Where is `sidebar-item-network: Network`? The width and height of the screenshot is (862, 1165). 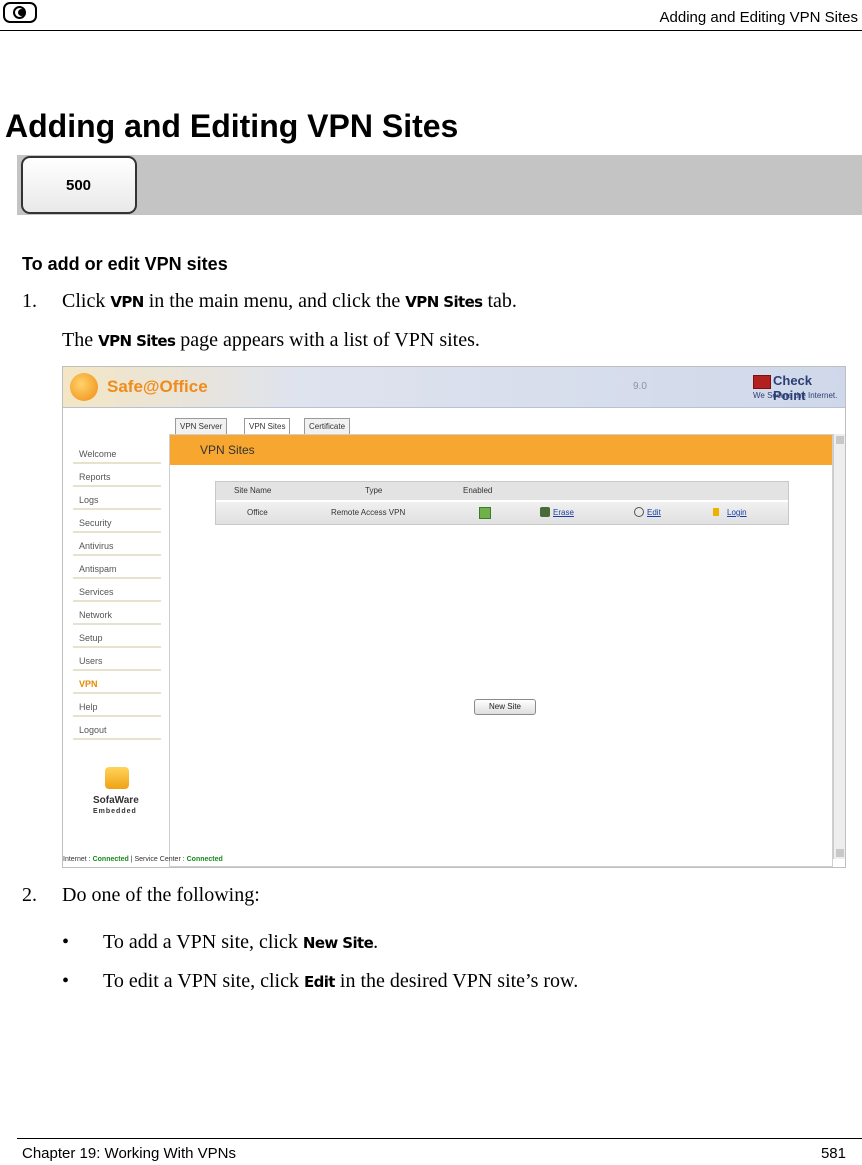
sidebar-item-network: Network is located at coordinates (117, 615).